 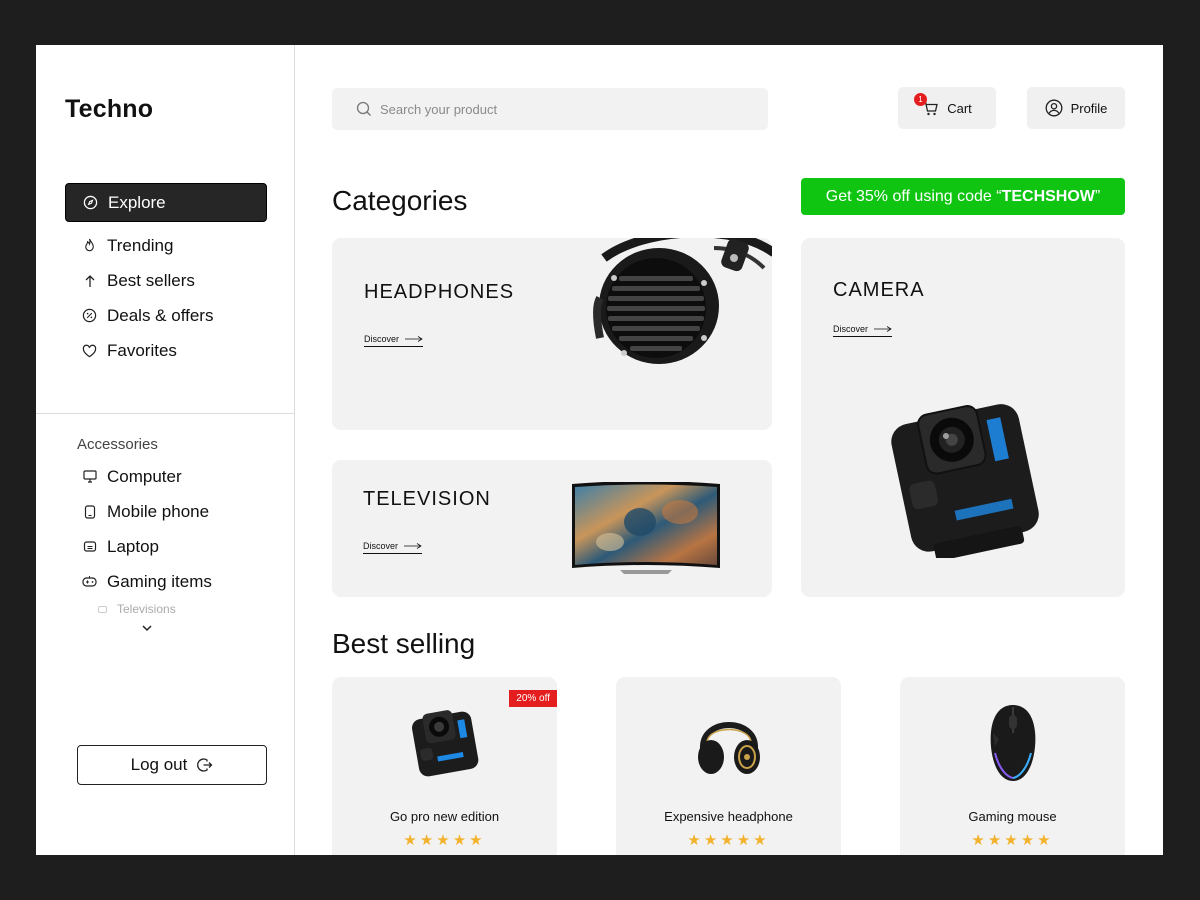 I want to click on product-card-gopro: 20% off Go pro new edition ★★★★★, so click(x=444, y=766).